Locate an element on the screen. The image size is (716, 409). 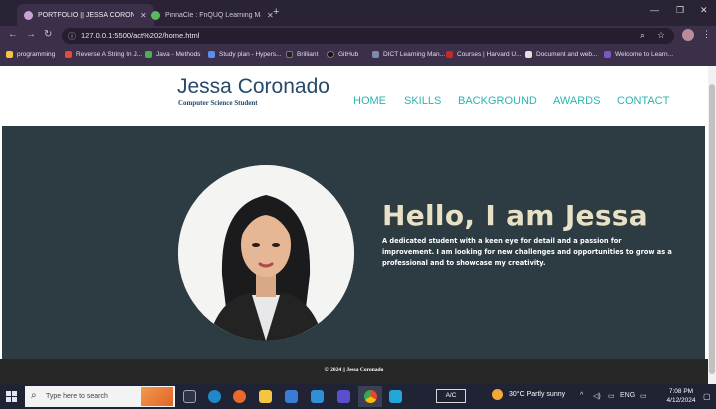
pinnacle-favicon-icon is located at coordinates (155, 15).